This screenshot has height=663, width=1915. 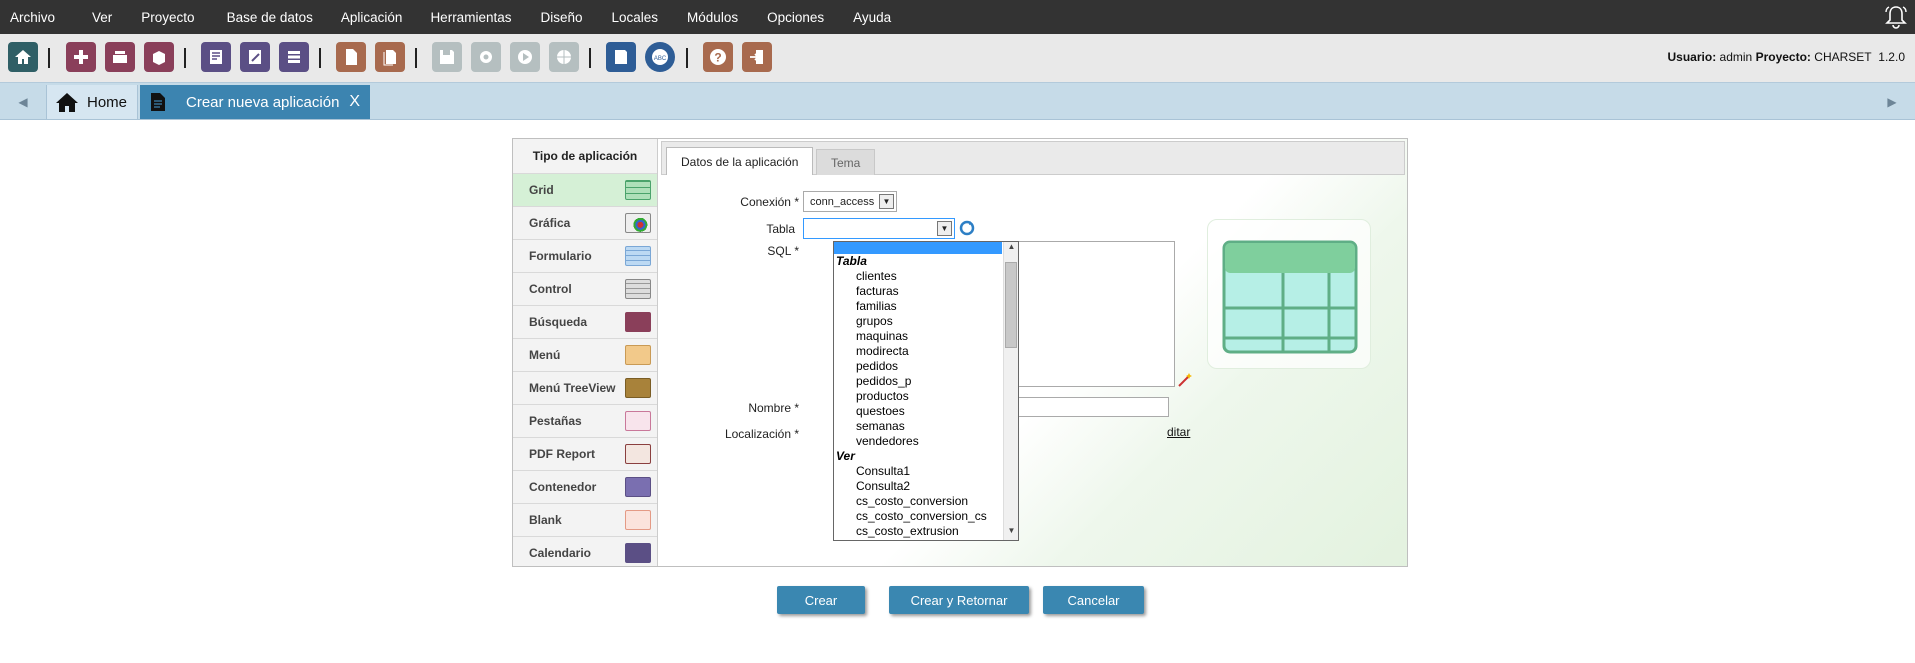 I want to click on list-item: vendedores, so click(x=926, y=441).